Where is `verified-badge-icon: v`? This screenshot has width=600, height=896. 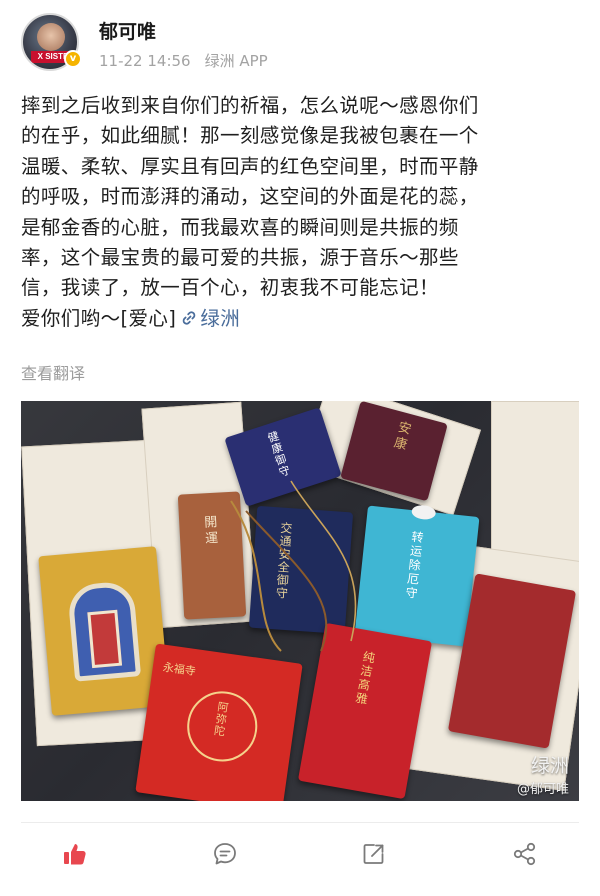 verified-badge-icon: v is located at coordinates (73, 59).